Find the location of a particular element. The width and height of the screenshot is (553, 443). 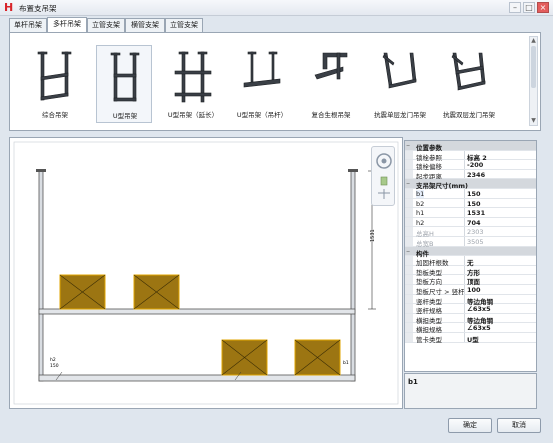

left-mark-bottom: 150 is located at coordinates (54, 366).